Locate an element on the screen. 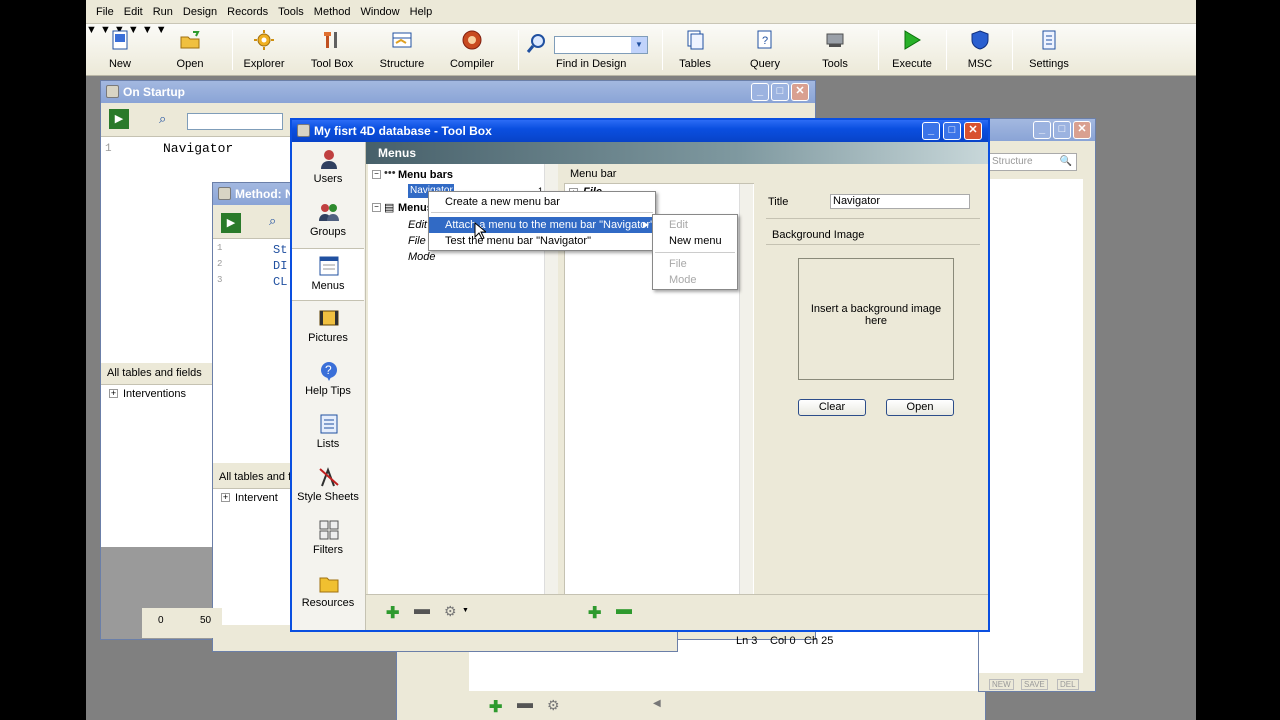  tree-node-mode: Mode is located at coordinates (422, 257).